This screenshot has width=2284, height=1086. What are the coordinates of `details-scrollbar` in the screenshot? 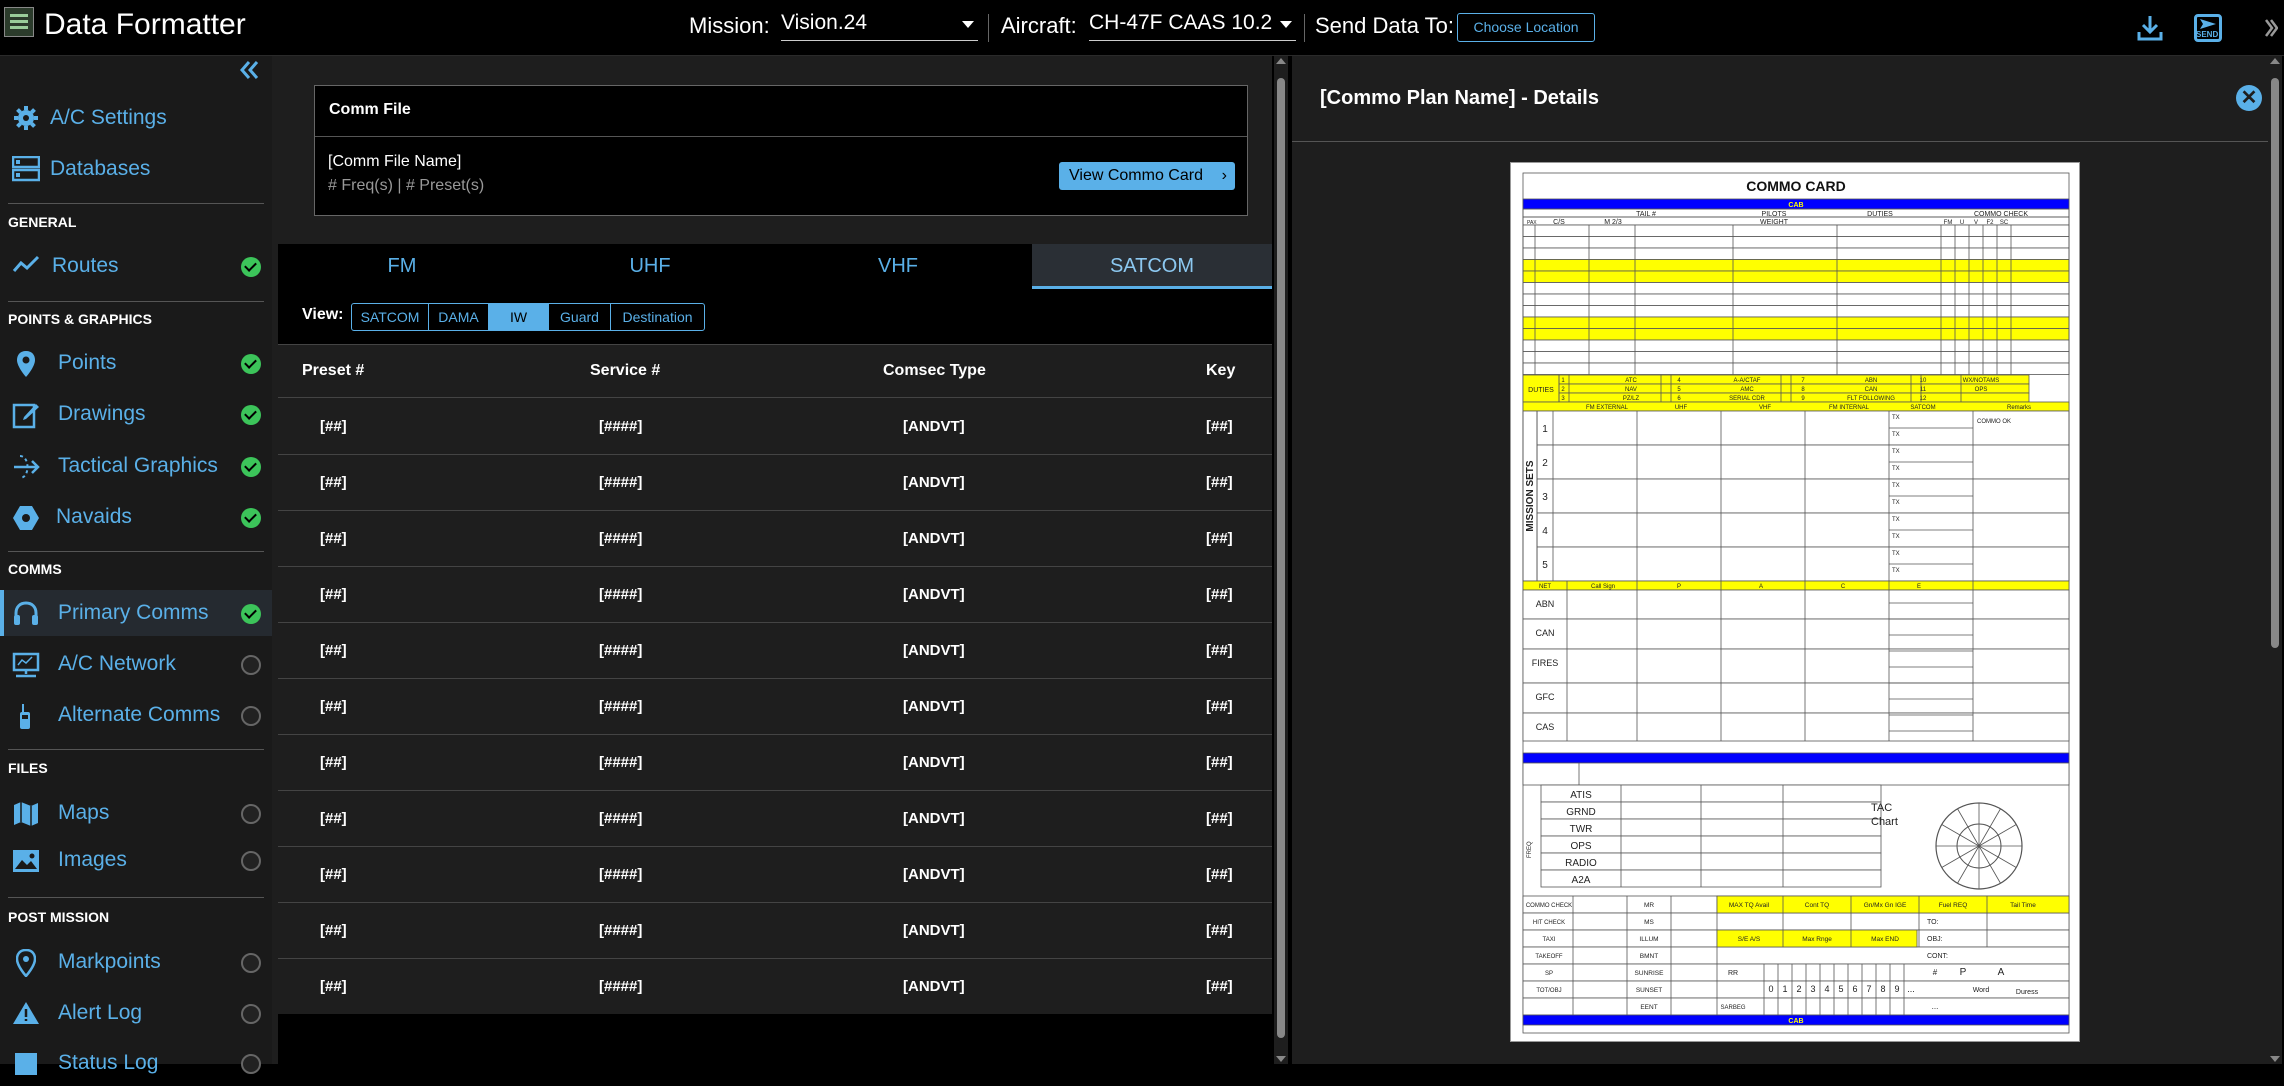 It's located at (2275, 560).